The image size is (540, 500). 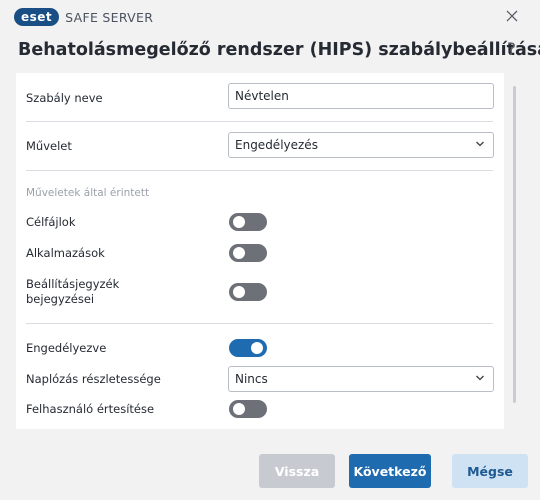 I want to click on cancel-button: Mégse, so click(x=490, y=471).